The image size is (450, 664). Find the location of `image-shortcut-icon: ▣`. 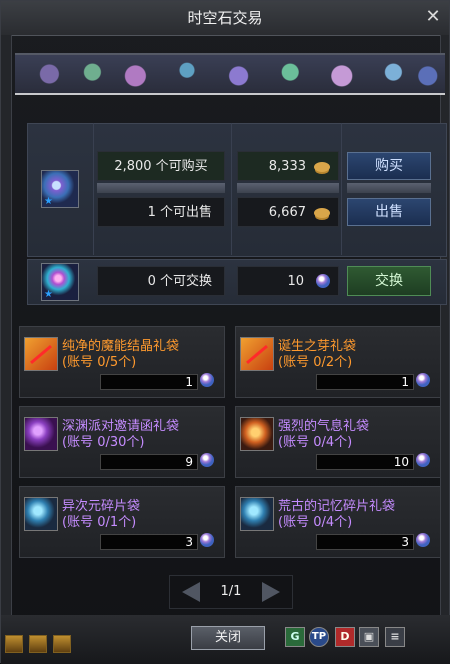

image-shortcut-icon: ▣ is located at coordinates (369, 637).